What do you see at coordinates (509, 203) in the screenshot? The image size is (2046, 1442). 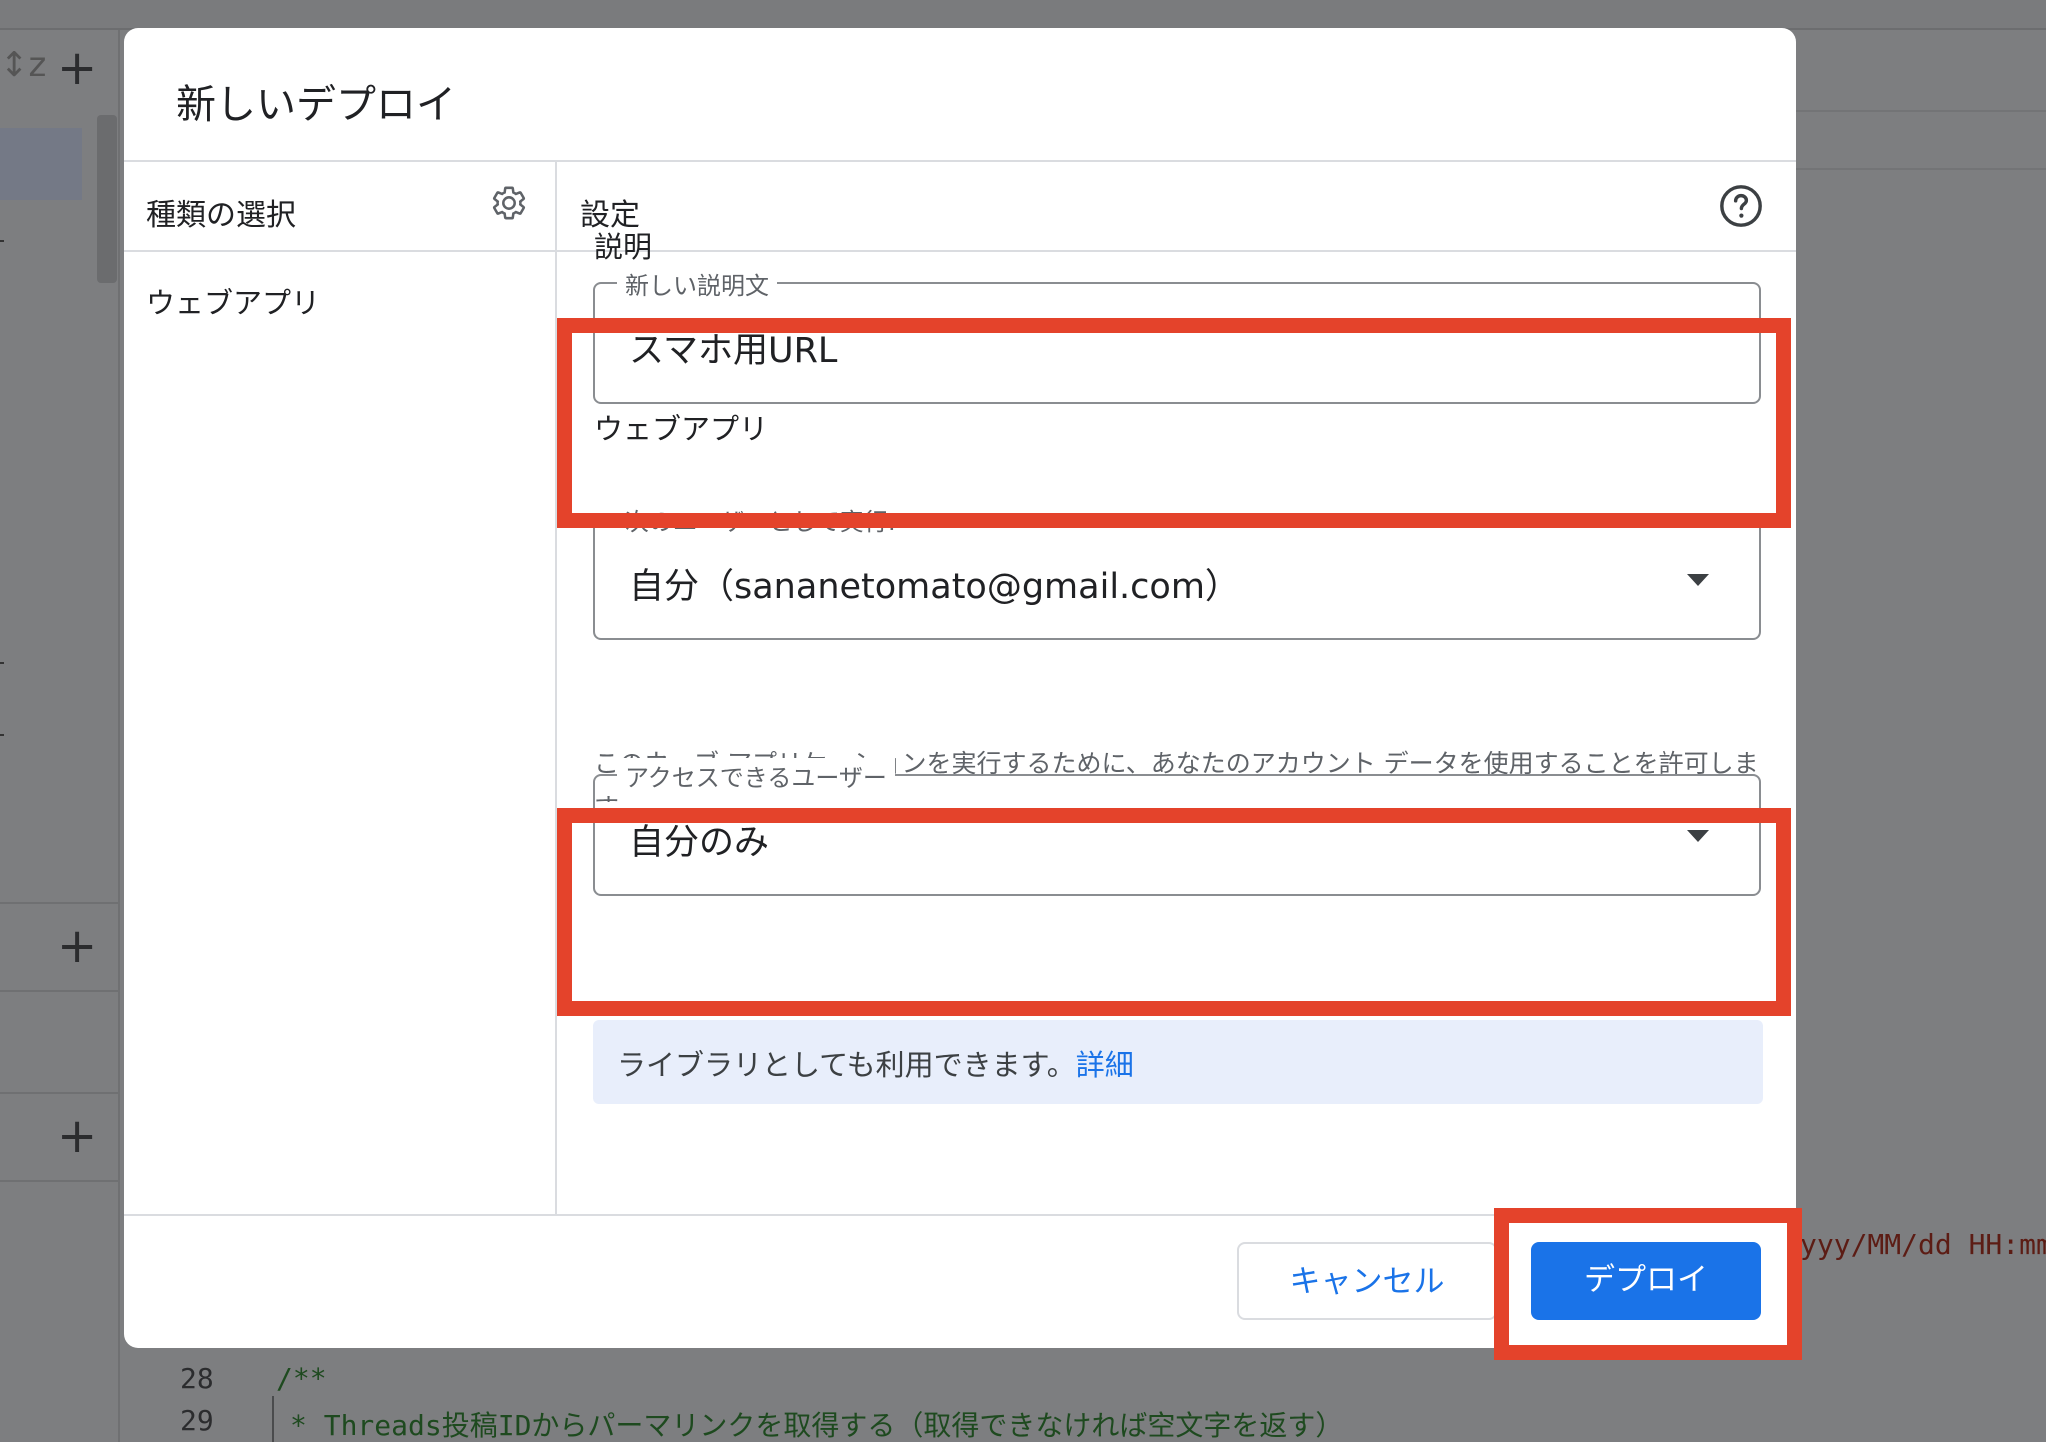 I see `gear-icon` at bounding box center [509, 203].